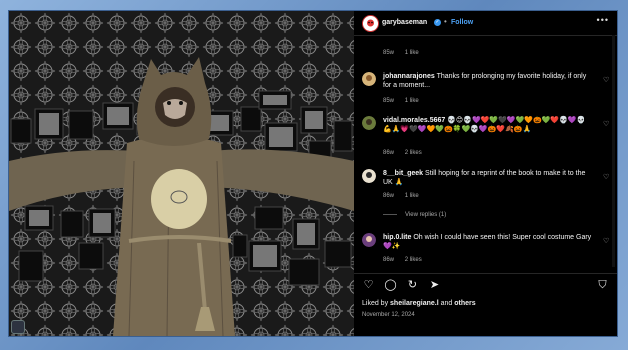 The width and height of the screenshot is (628, 350). What do you see at coordinates (404, 22) in the screenshot?
I see `author-username: garybaseman` at bounding box center [404, 22].